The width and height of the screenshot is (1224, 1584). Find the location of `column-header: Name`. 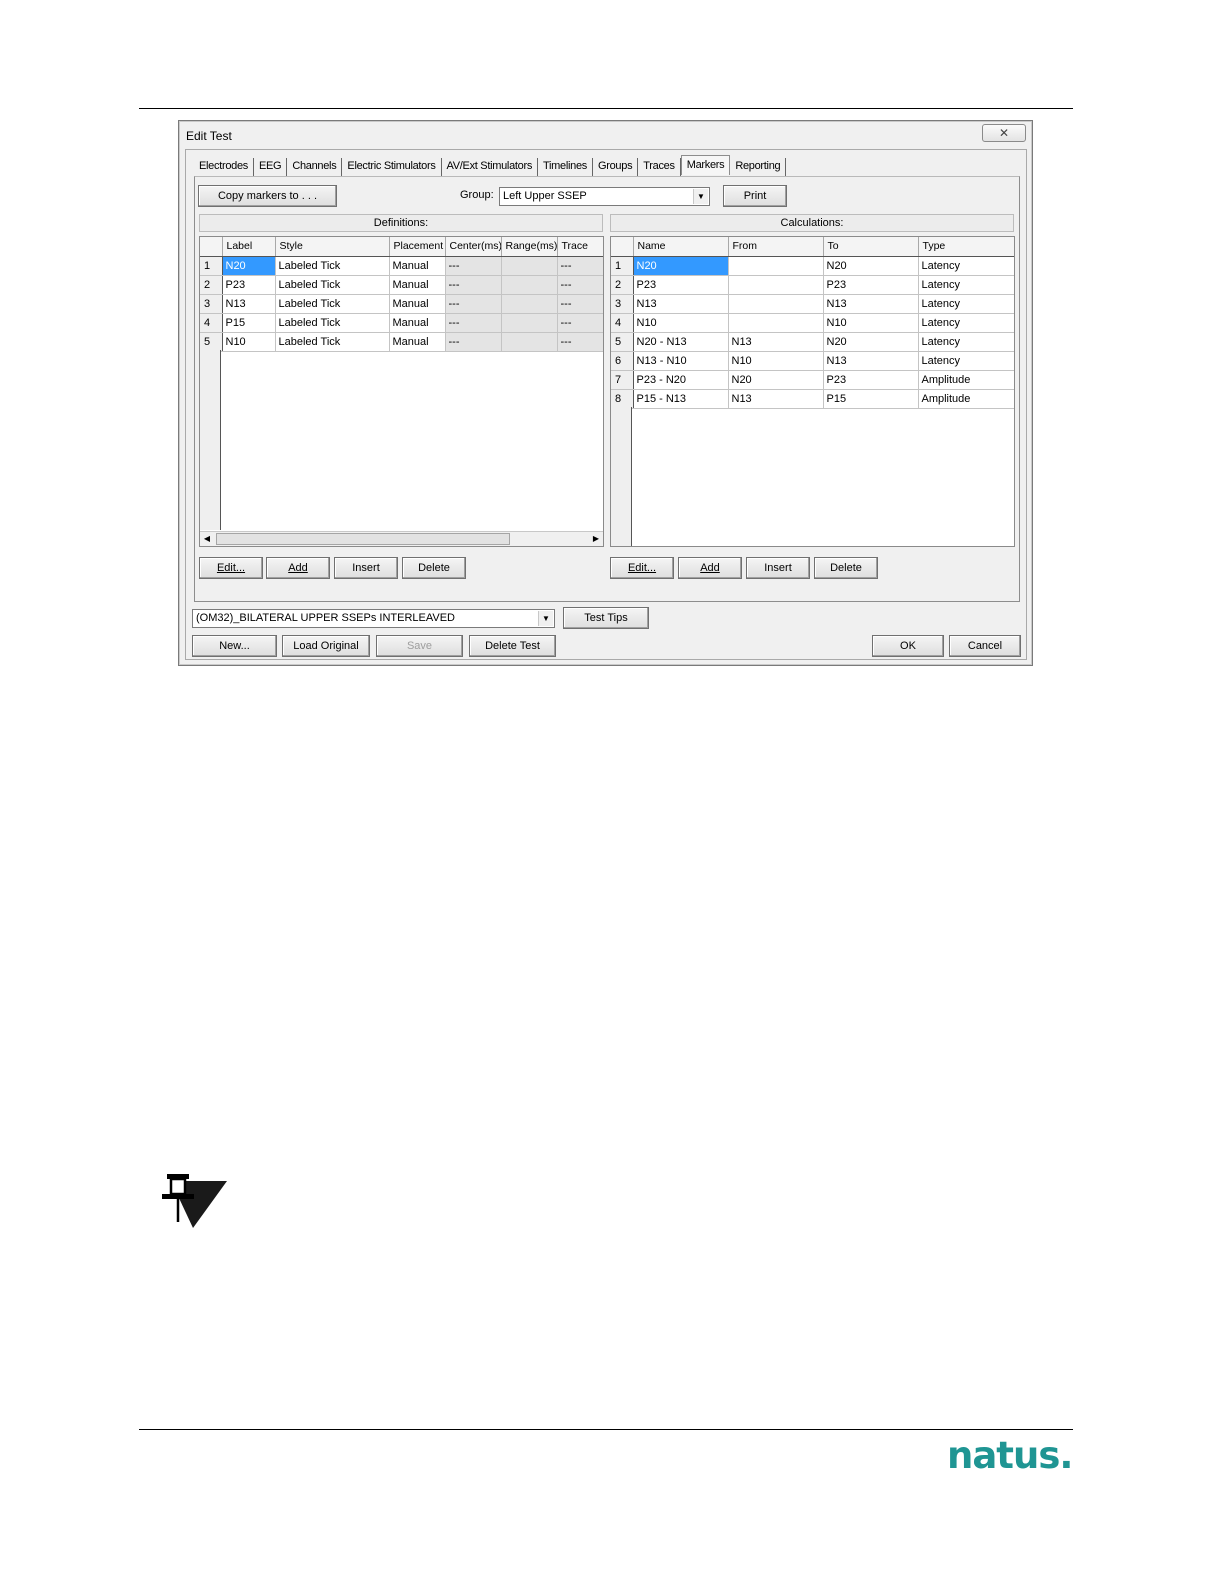

column-header: Name is located at coordinates (681, 247).